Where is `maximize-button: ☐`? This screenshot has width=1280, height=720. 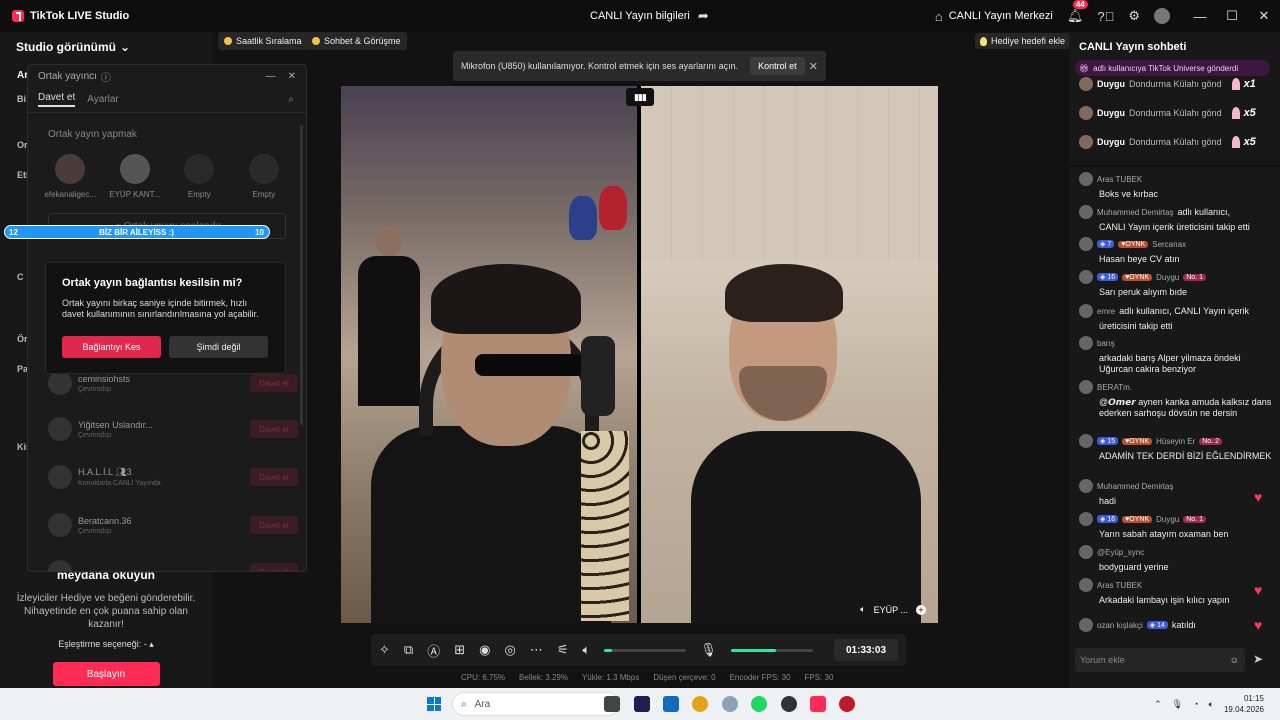
maximize-button: ☐ is located at coordinates (1232, 16).